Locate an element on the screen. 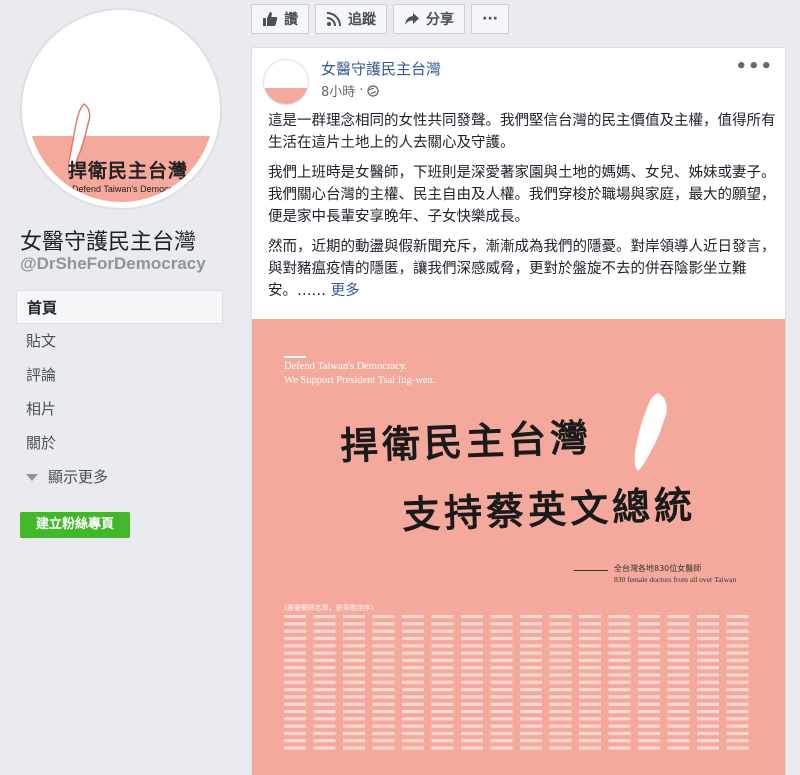 Image resolution: width=800 pixels, height=775 pixels. more-actions-button: ··· is located at coordinates (490, 19).